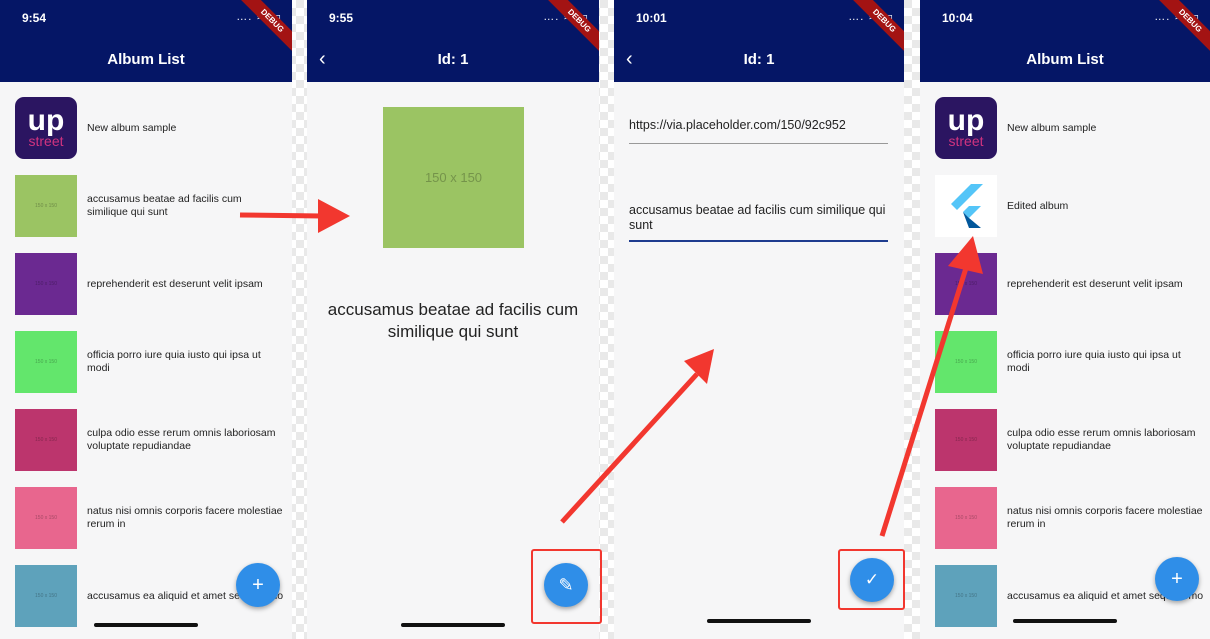 Image resolution: width=1210 pixels, height=639 pixels. Describe the element at coordinates (566, 586) in the screenshot. I see `edit-button-highlight` at that location.